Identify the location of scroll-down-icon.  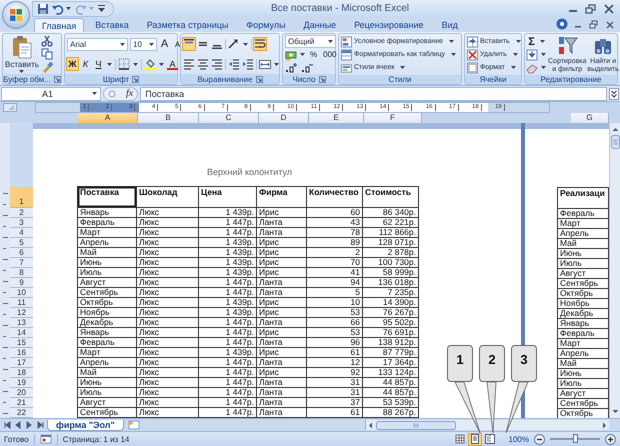
(615, 412).